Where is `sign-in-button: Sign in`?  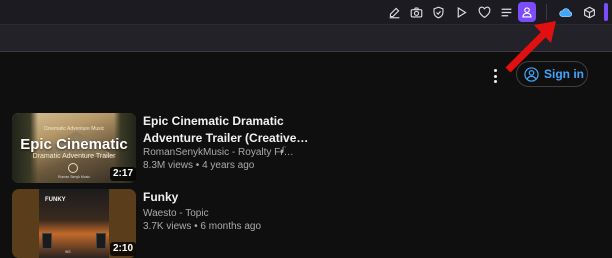 sign-in-button: Sign in is located at coordinates (552, 74).